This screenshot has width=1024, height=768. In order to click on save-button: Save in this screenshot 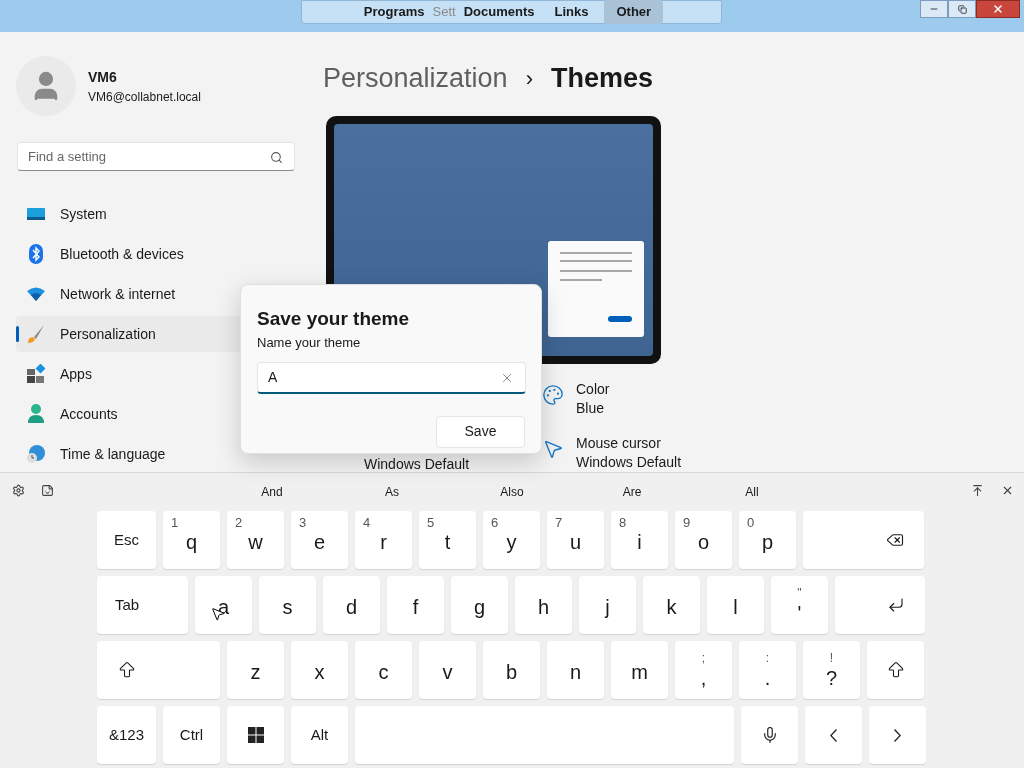, I will do `click(480, 431)`.